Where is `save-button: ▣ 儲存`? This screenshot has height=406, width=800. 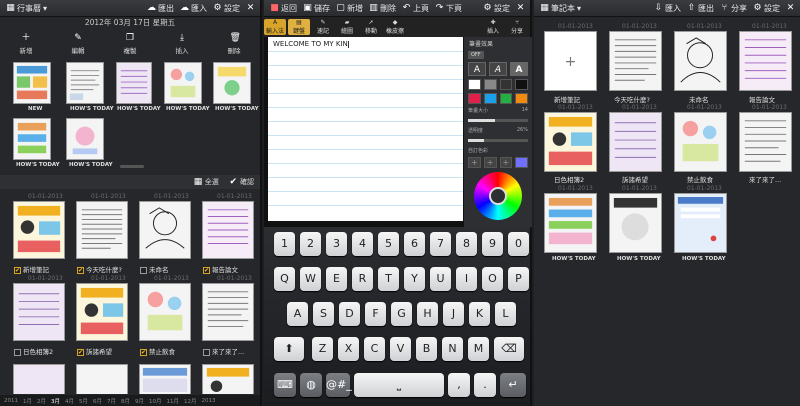
save-button: ▣ 儲存 is located at coordinates (316, 8).